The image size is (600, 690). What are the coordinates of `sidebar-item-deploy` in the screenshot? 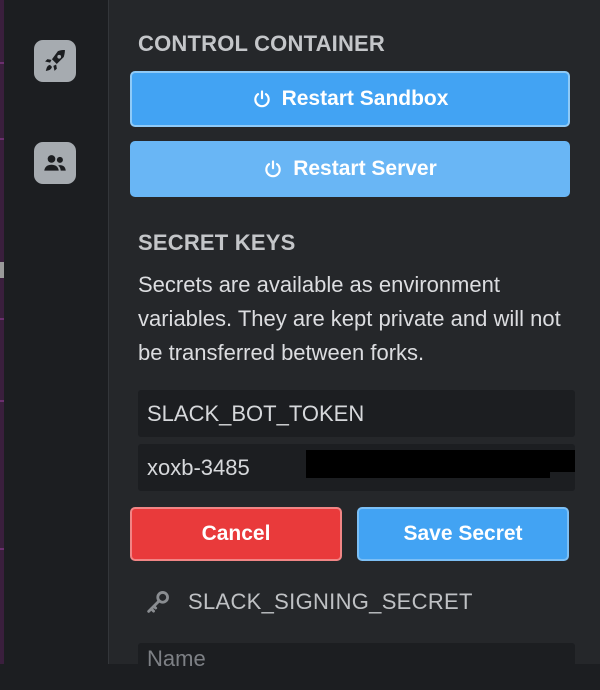 It's located at (55, 61).